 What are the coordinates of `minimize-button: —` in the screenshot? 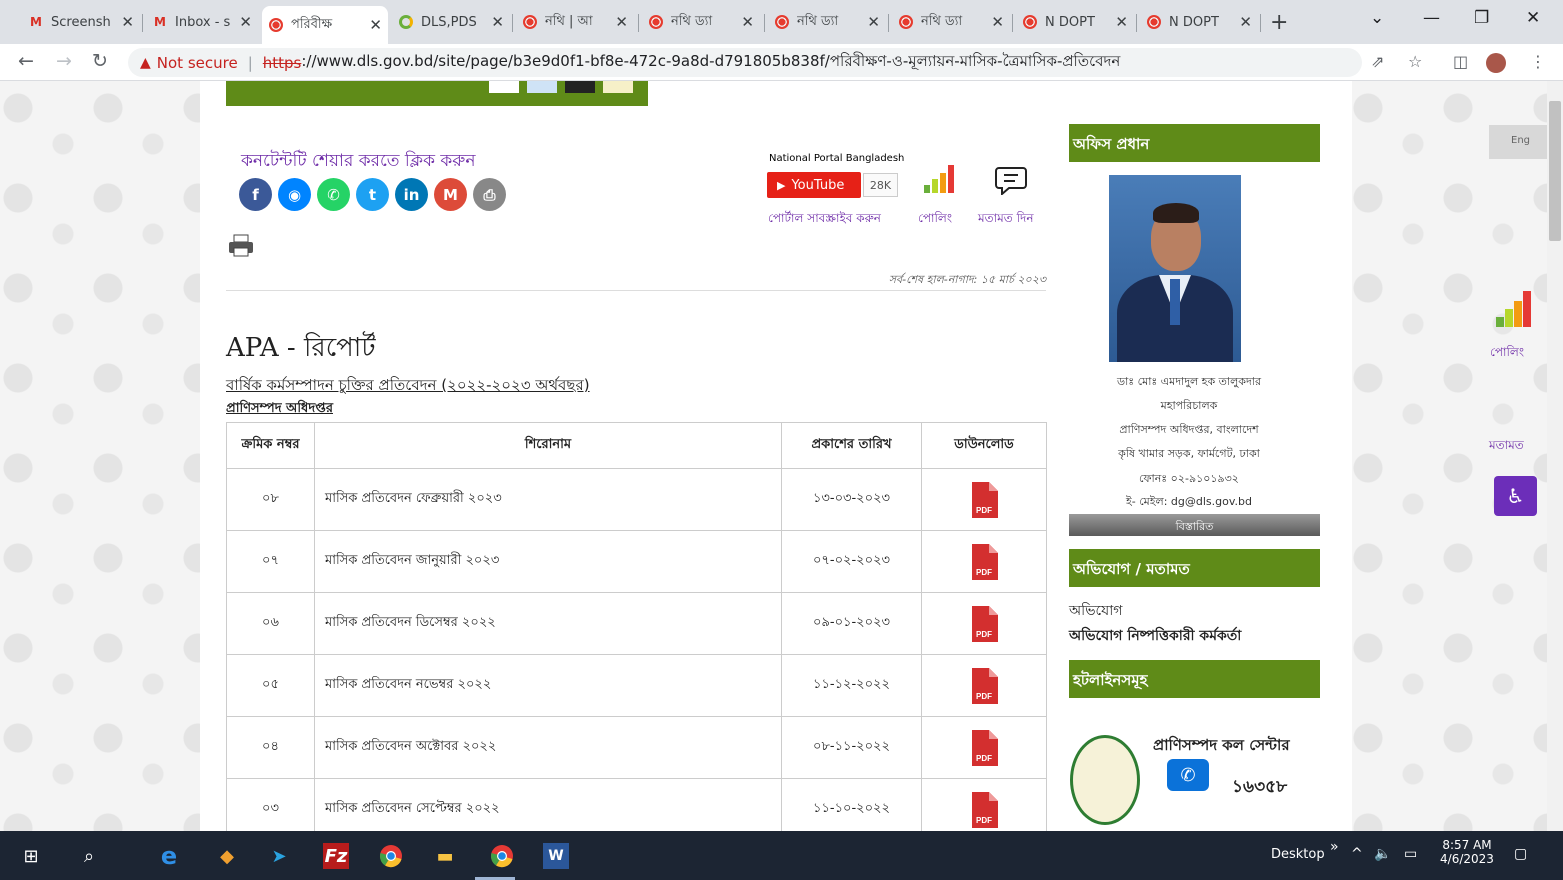 It's located at (1431, 18).